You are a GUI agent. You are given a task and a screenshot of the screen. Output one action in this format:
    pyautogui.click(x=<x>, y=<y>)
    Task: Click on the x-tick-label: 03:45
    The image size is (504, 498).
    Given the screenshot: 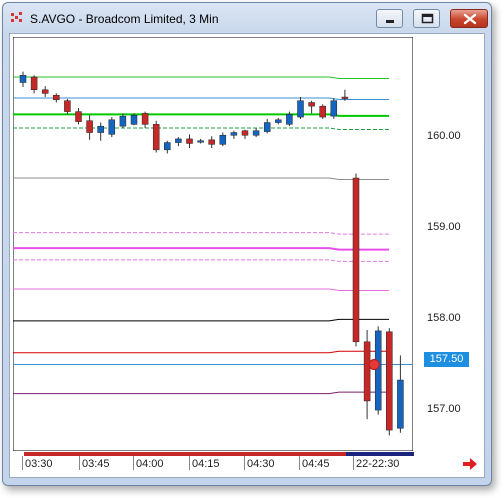 What is the action you would take?
    pyautogui.click(x=96, y=464)
    